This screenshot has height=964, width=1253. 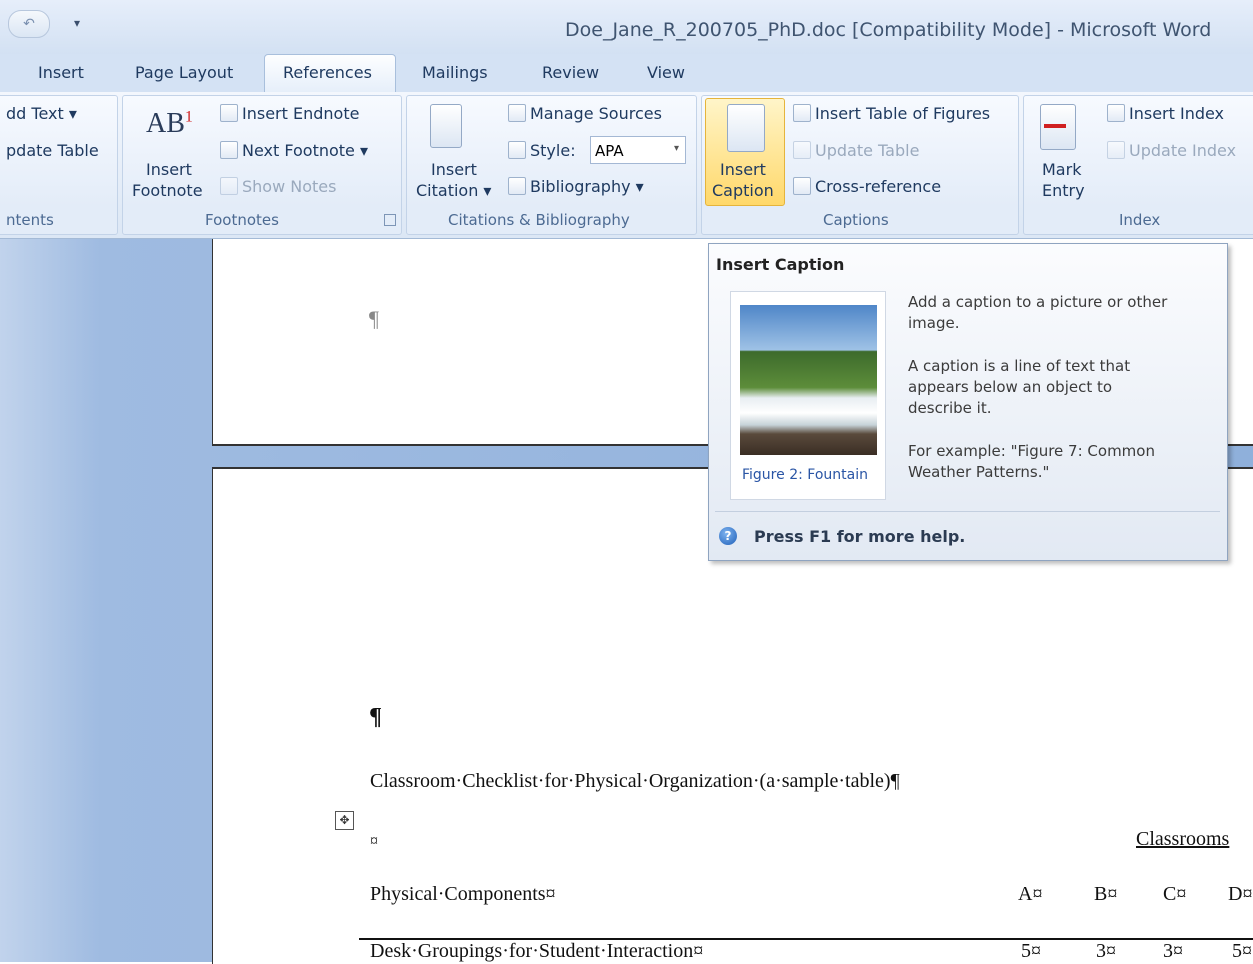 What do you see at coordinates (454, 169) in the screenshot?
I see `insert-citation-line1: Insert` at bounding box center [454, 169].